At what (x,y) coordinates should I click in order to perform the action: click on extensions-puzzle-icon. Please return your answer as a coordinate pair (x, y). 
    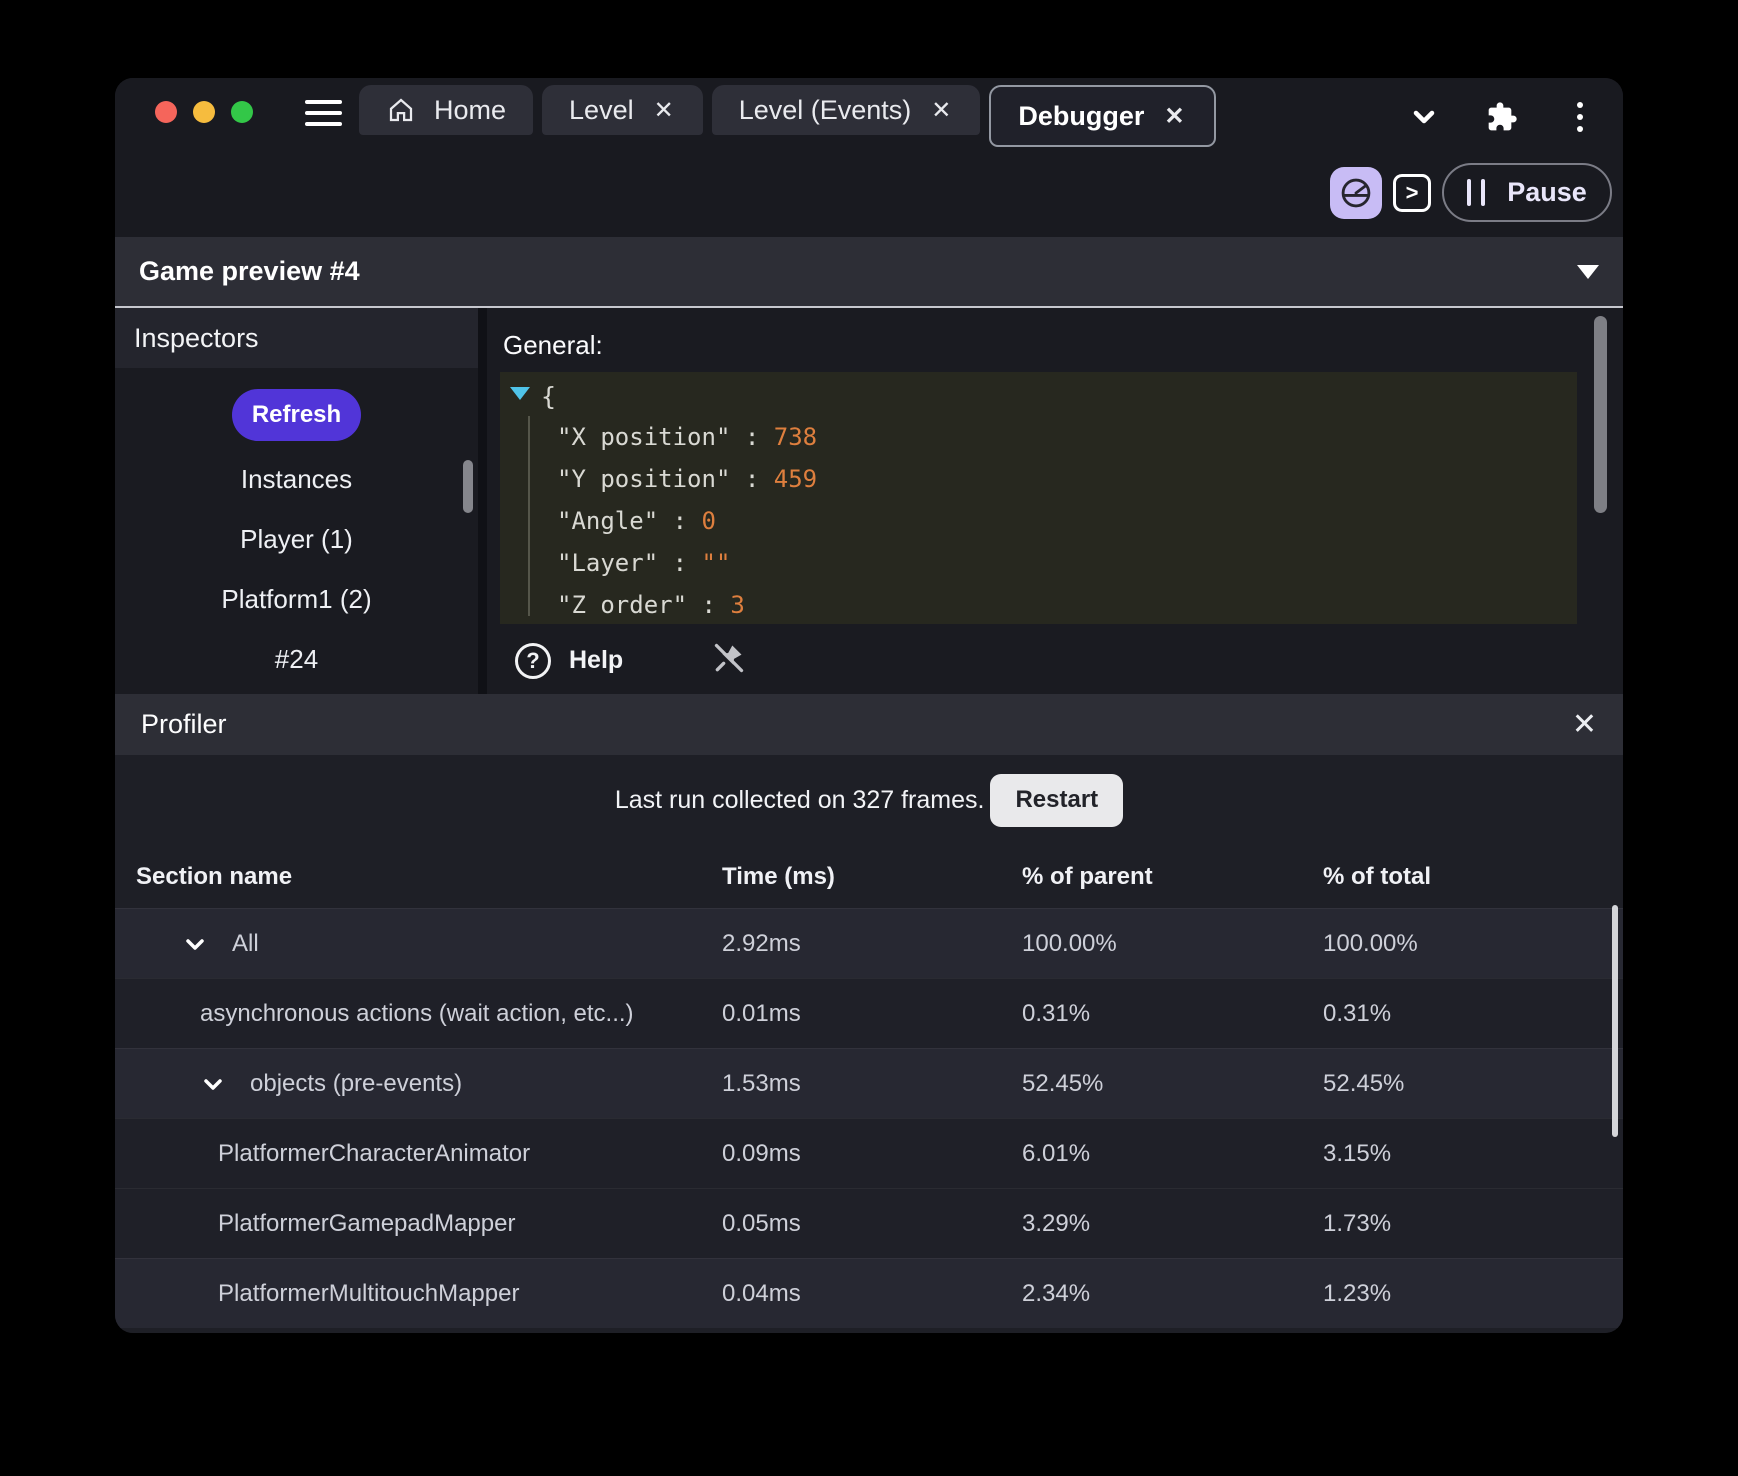
    Looking at the image, I should click on (1502, 117).